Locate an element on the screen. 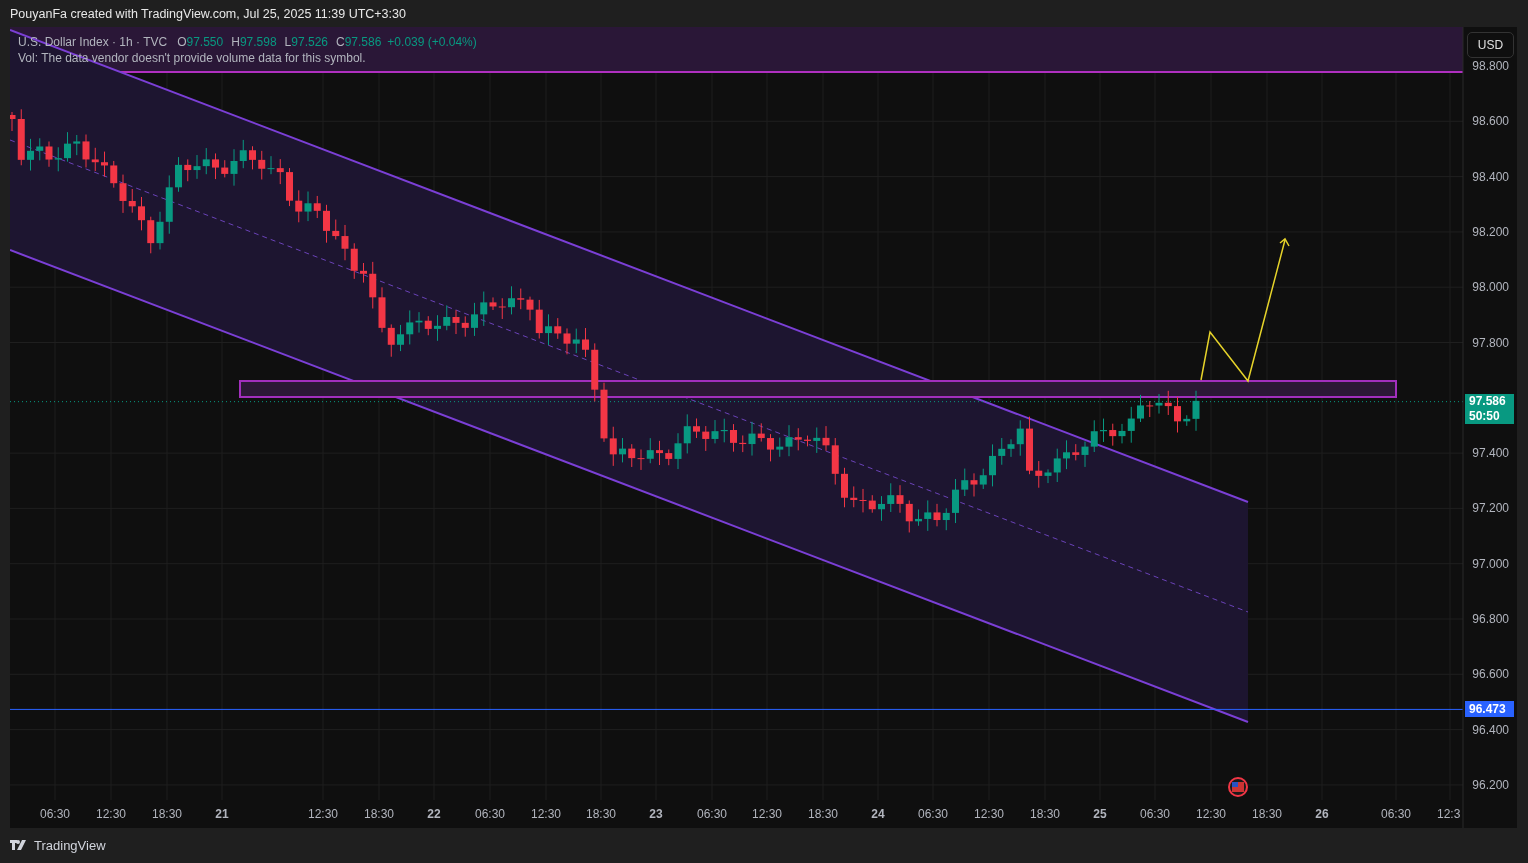 The image size is (1528, 863). time-tick-label: 24 is located at coordinates (878, 814).